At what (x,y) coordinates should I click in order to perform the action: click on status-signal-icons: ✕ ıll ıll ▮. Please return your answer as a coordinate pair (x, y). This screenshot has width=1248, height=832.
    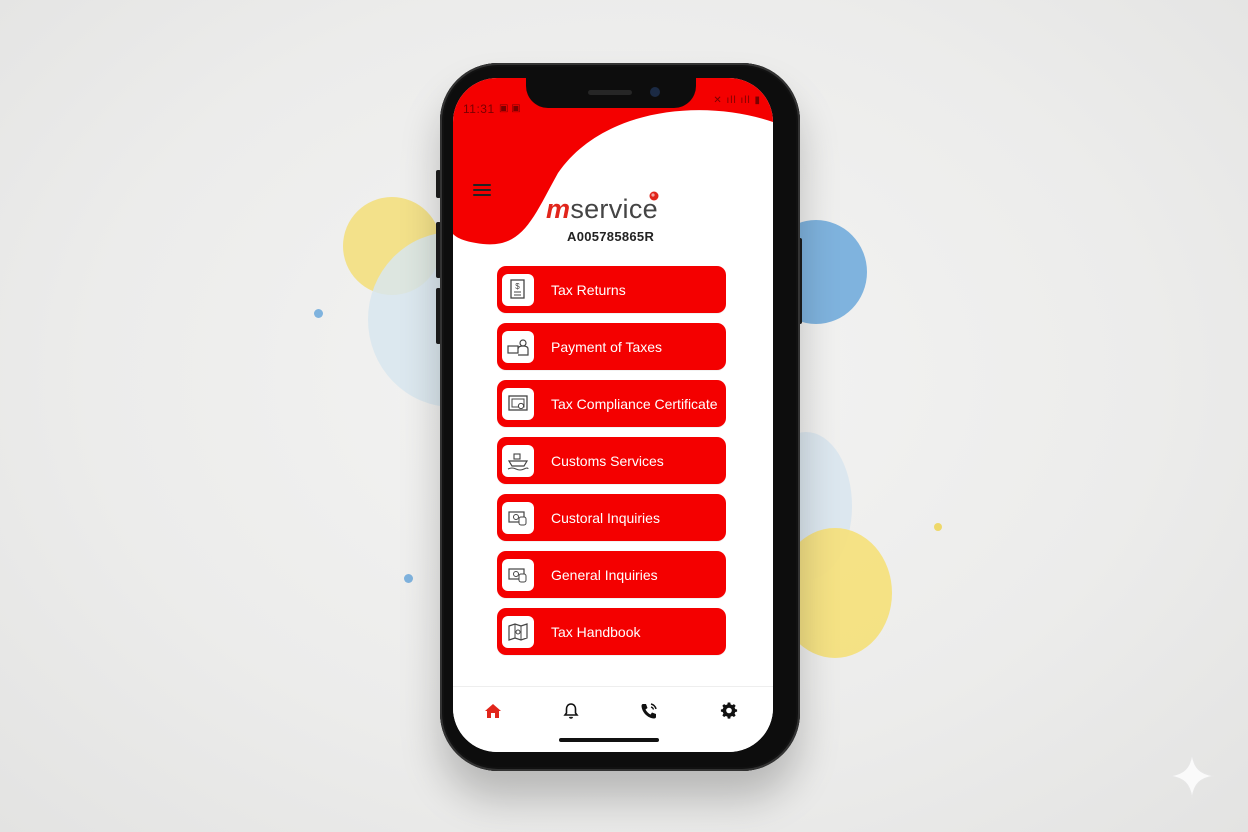
    Looking at the image, I should click on (737, 100).